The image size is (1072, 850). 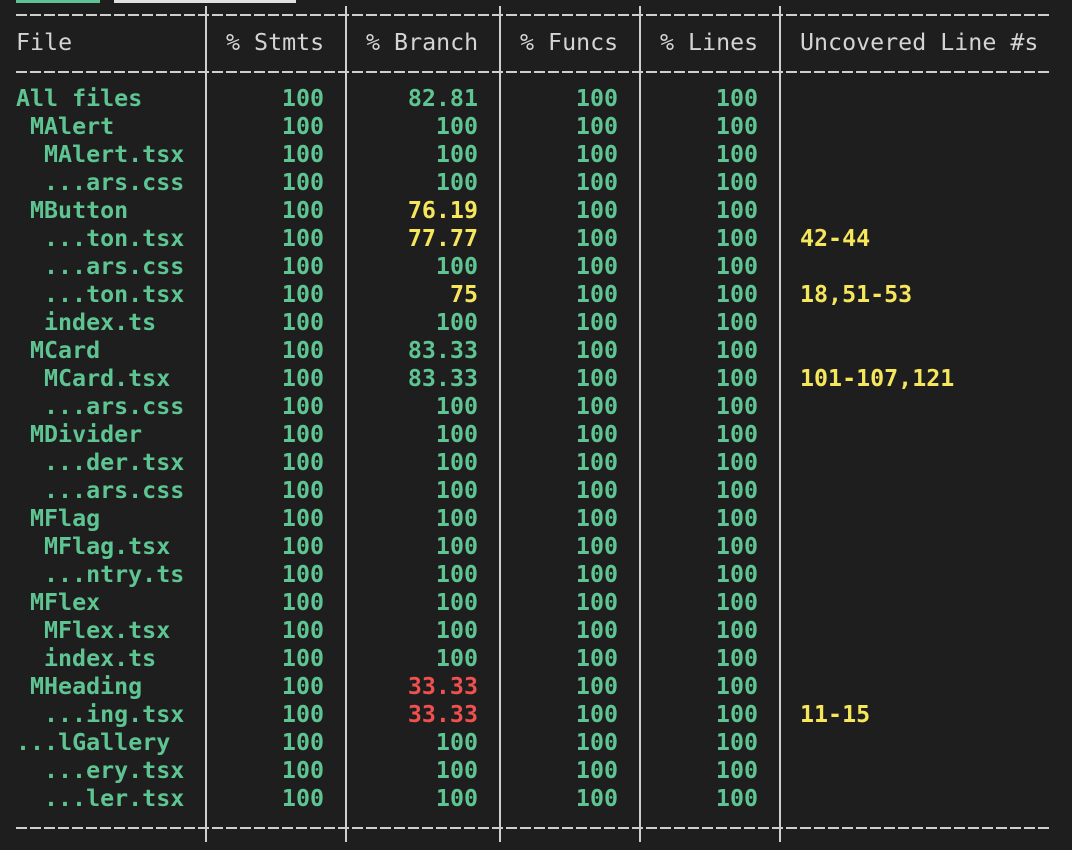 What do you see at coordinates (100, 658) in the screenshot?
I see `file-name: index.ts` at bounding box center [100, 658].